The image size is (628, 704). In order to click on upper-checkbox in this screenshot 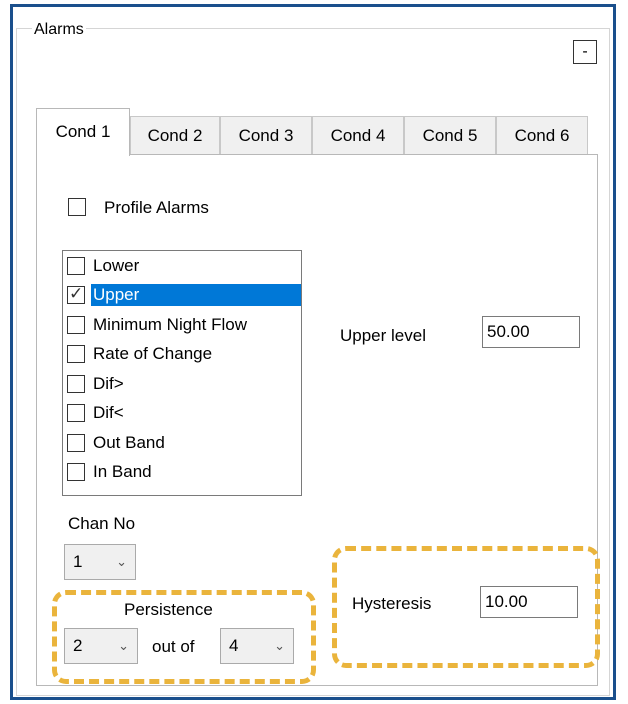, I will do `click(76, 294)`.